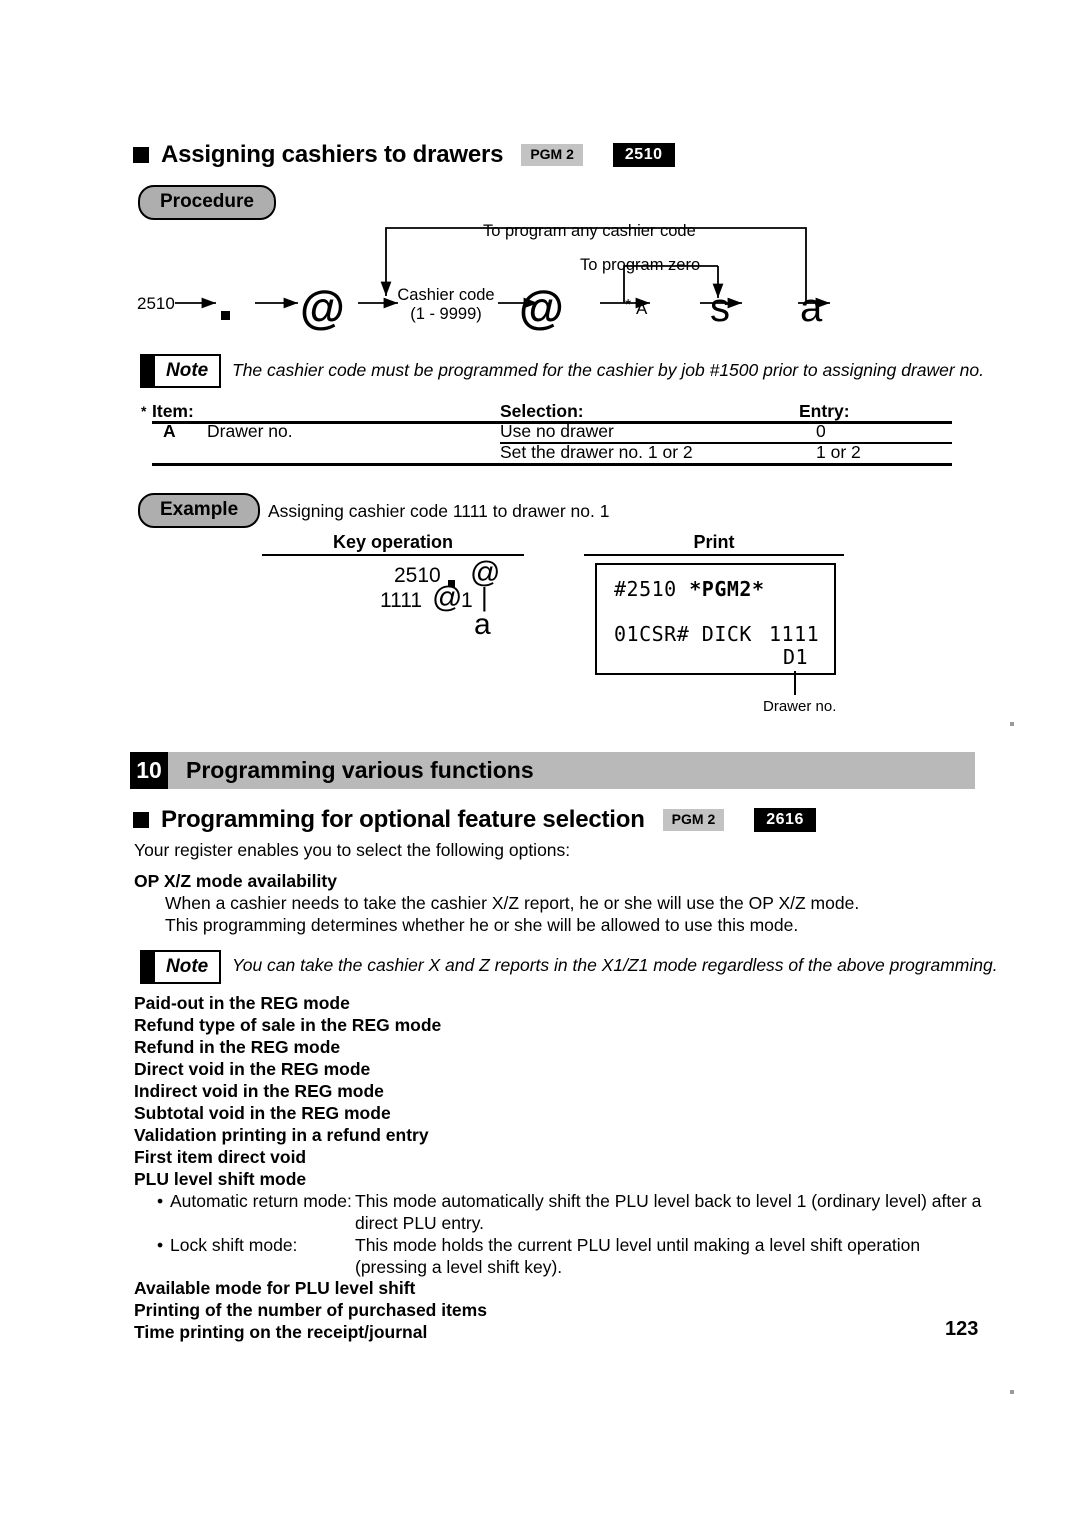 Image resolution: width=1080 pixels, height=1528 pixels. What do you see at coordinates (234, 1245) in the screenshot?
I see `plu-bullet-term: Lock shift mode:` at bounding box center [234, 1245].